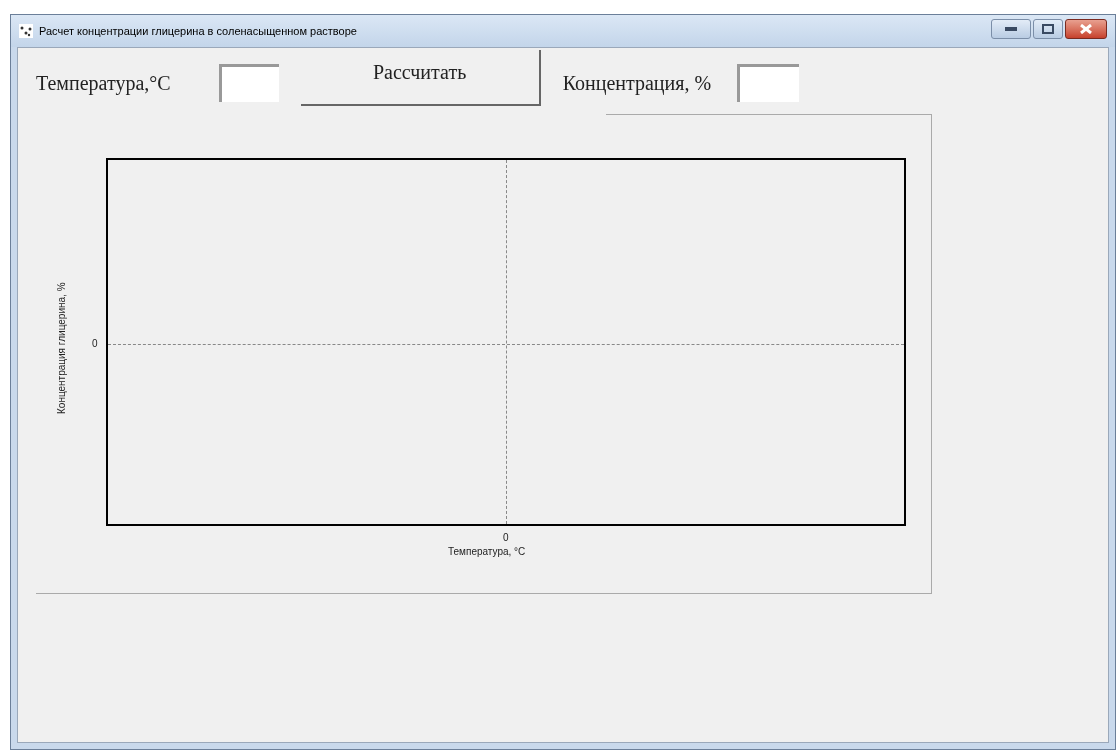 This screenshot has width=1120, height=753. Describe the element at coordinates (61, 348) in the screenshot. I see `y-axis-label: Концентрация глицерина, %` at that location.